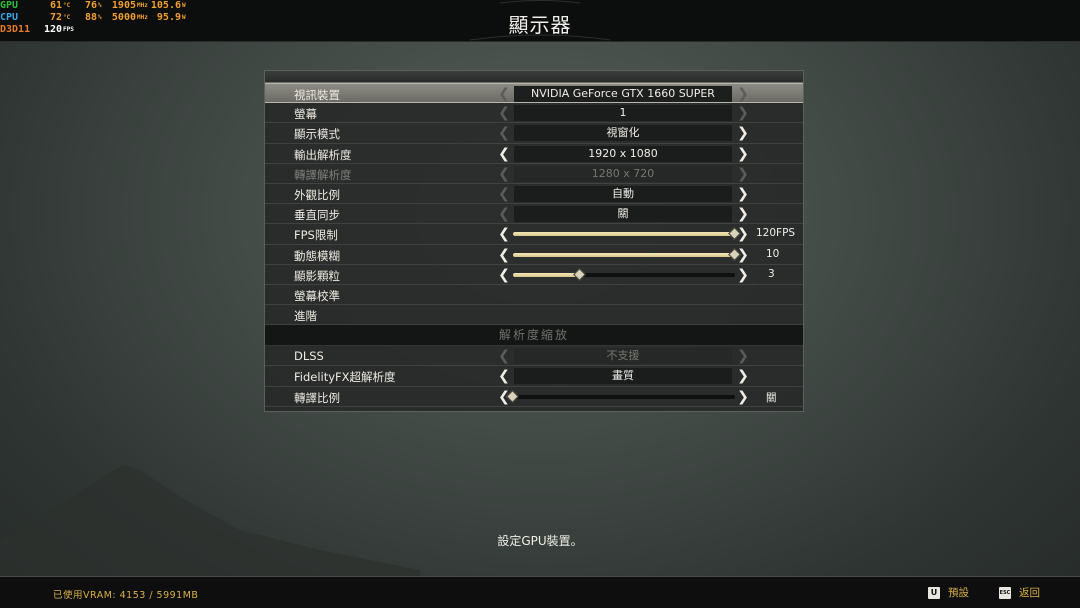 The image size is (1080, 608). Describe the element at coordinates (1029, 593) in the screenshot. I see `back-label: 返回` at that location.